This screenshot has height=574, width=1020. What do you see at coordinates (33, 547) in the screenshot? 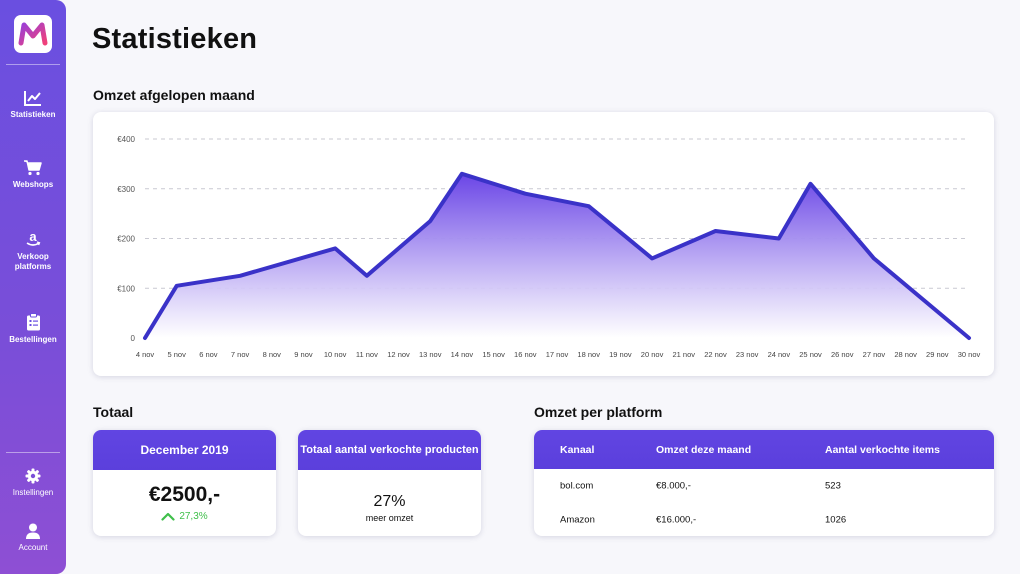
I see `sidebar-item-label: Account` at bounding box center [33, 547].